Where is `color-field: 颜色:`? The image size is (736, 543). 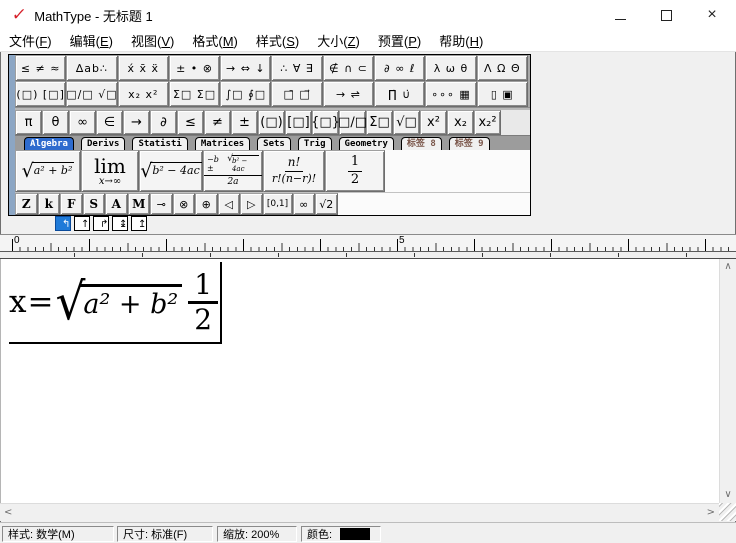 color-field: 颜色: is located at coordinates (341, 534).